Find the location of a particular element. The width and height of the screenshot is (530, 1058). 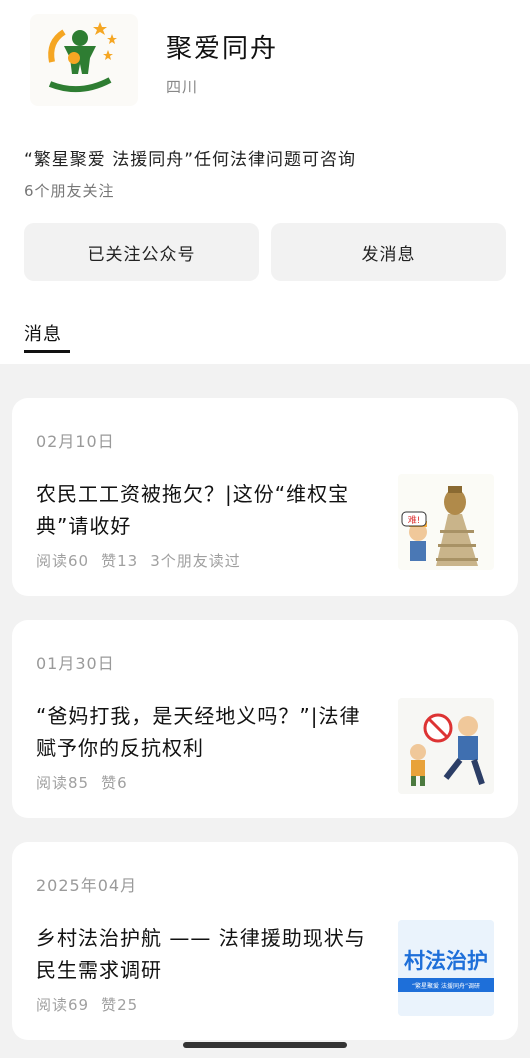

tab-messages: 消息 is located at coordinates (43, 333).